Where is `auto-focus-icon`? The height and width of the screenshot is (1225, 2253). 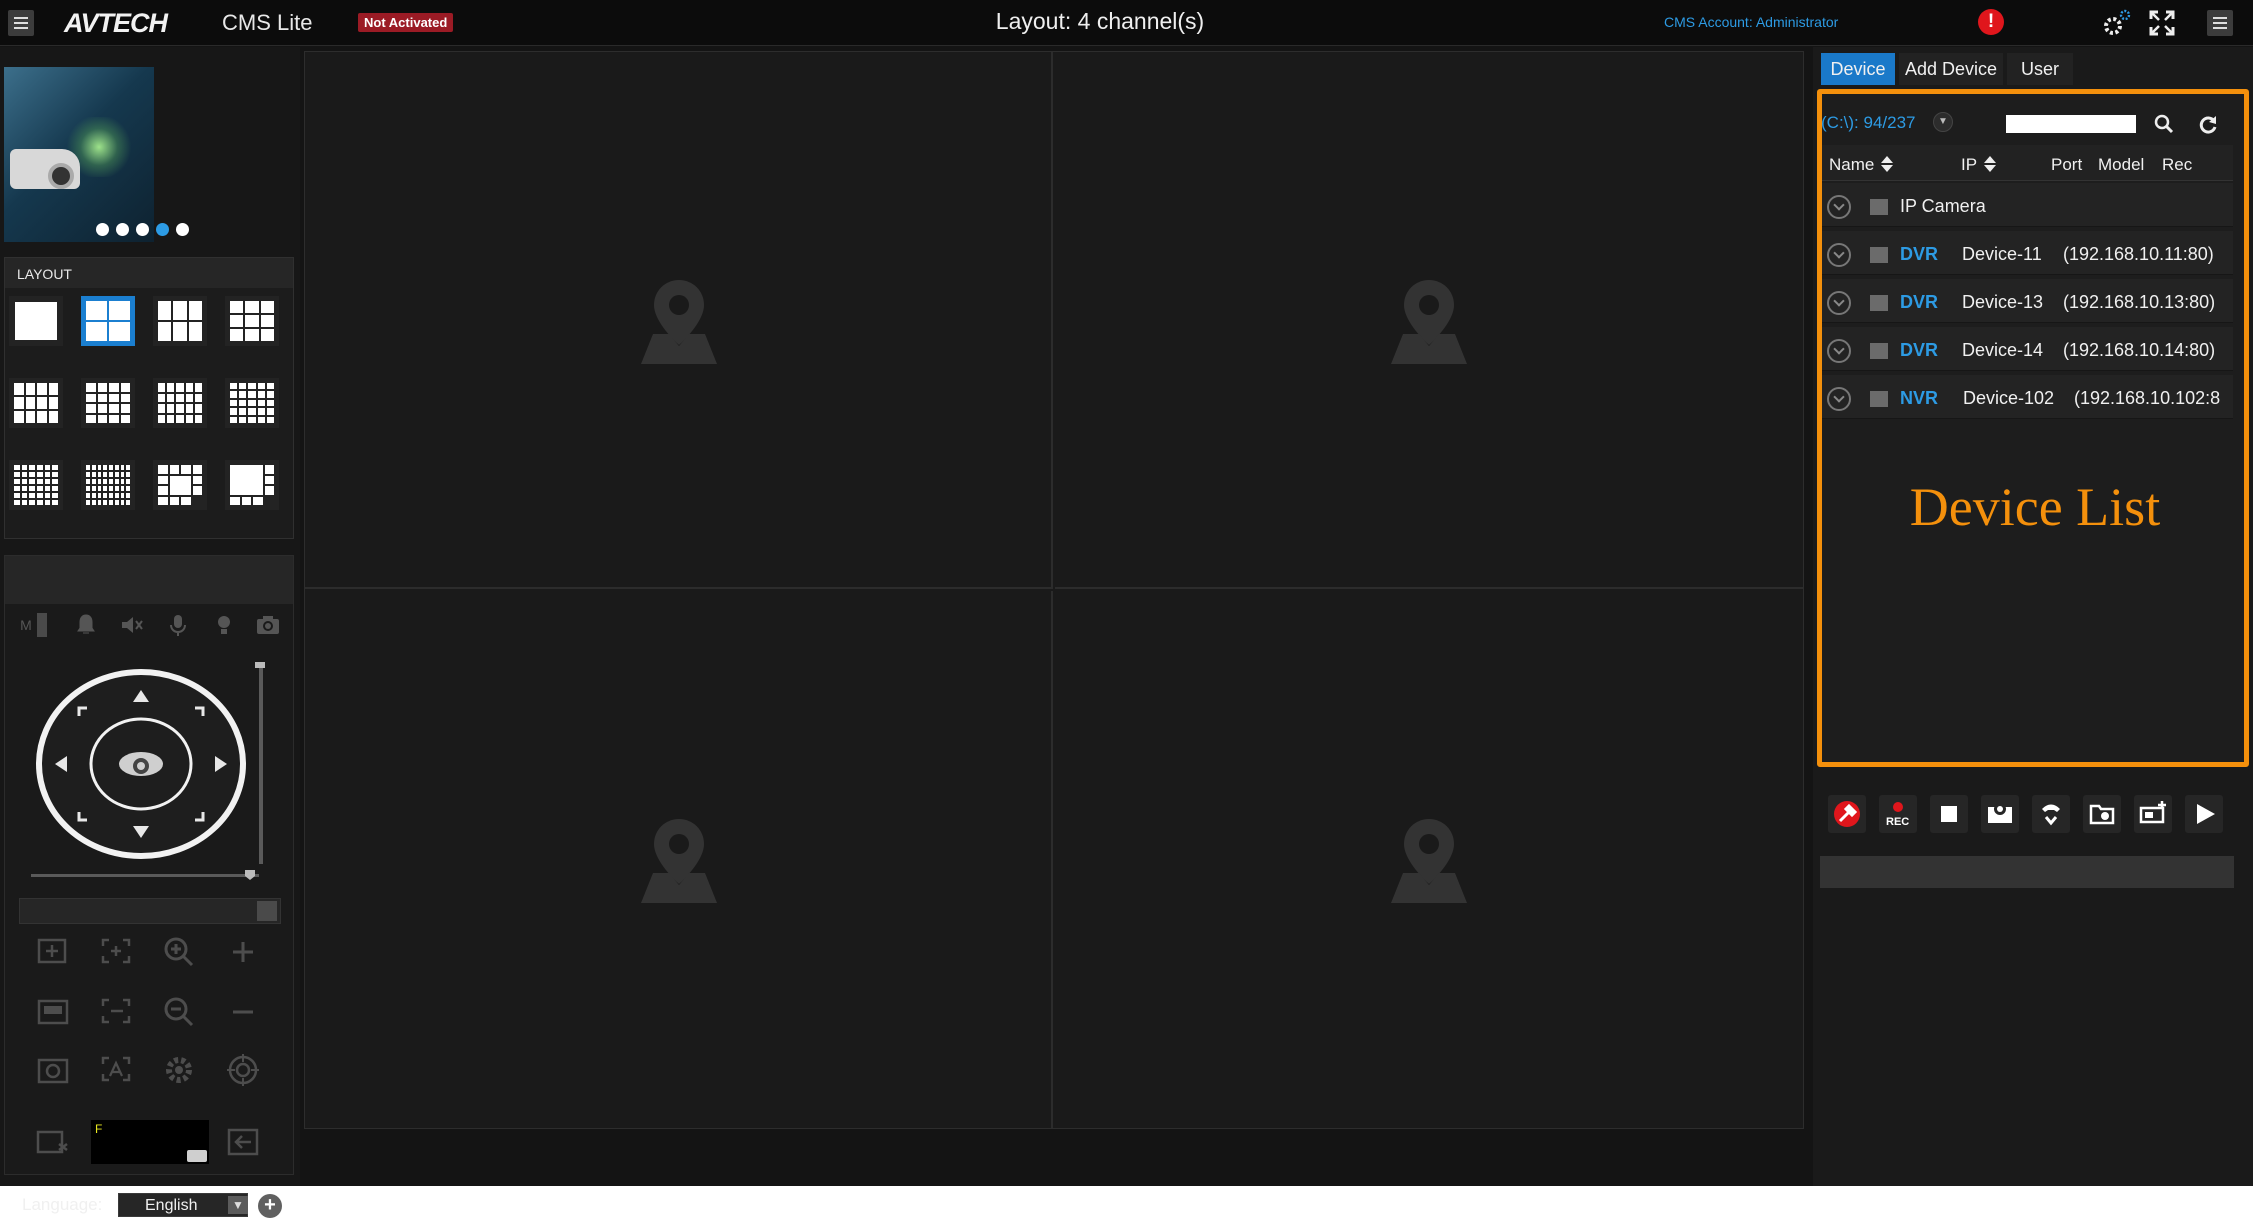
auto-focus-icon is located at coordinates (117, 1070).